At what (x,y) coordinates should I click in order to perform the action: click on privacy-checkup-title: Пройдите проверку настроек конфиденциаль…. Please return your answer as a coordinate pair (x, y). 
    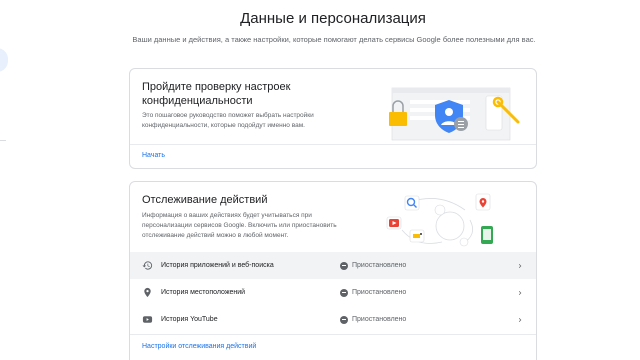
    Looking at the image, I should click on (216, 94).